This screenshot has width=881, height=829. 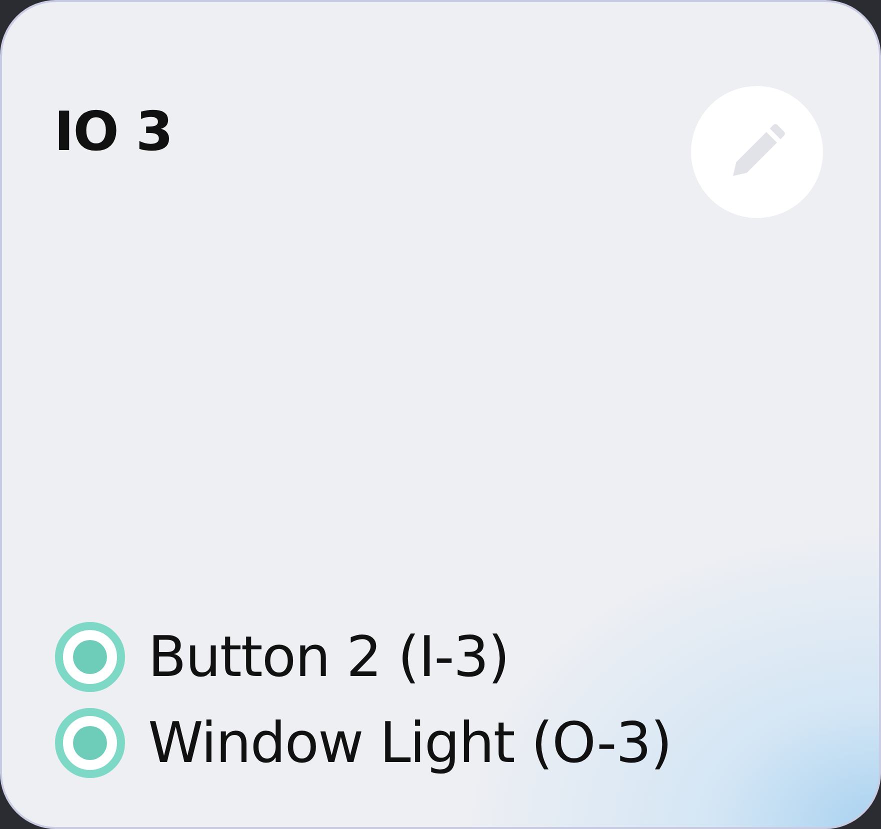 I want to click on item-label: Window Light (O-3), so click(x=410, y=743).